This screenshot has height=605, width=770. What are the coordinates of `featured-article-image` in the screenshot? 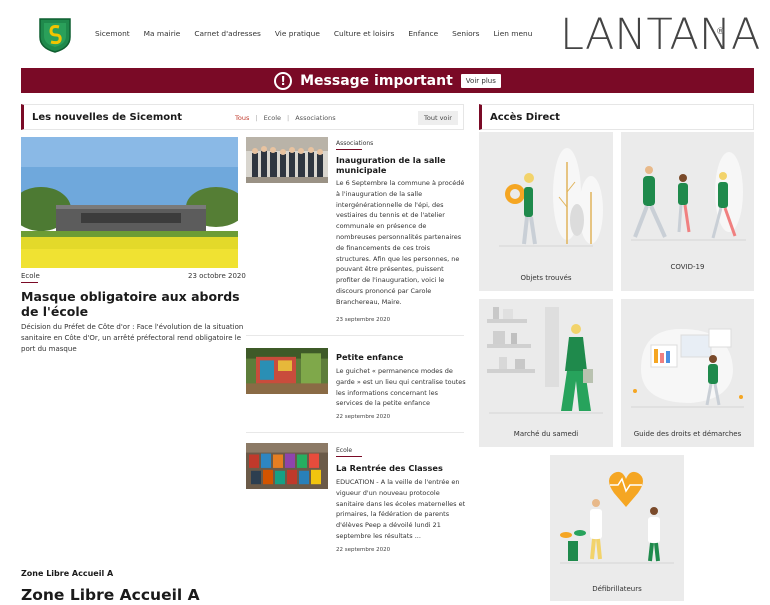 It's located at (129, 202).